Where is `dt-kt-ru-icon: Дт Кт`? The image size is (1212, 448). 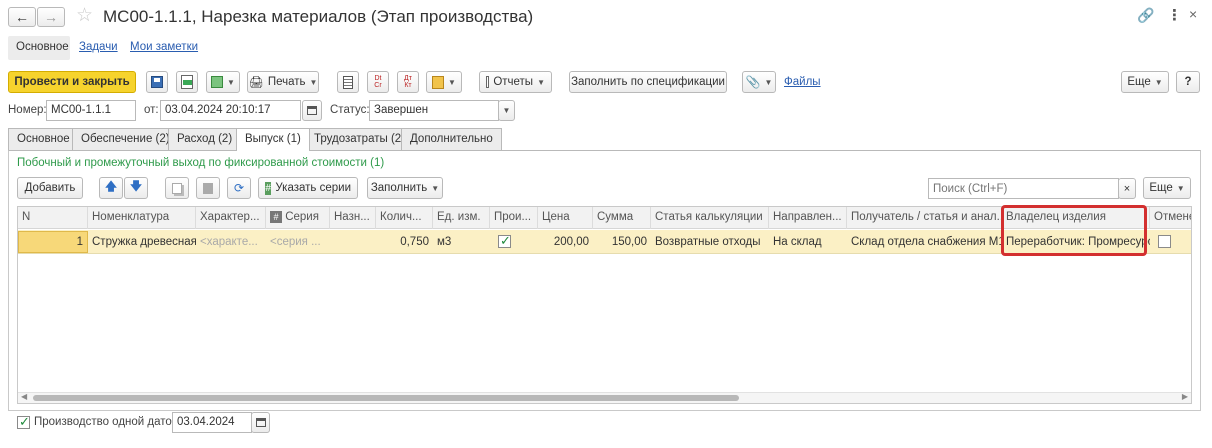
dt-kt-ru-icon: Дт Кт is located at coordinates (408, 82).